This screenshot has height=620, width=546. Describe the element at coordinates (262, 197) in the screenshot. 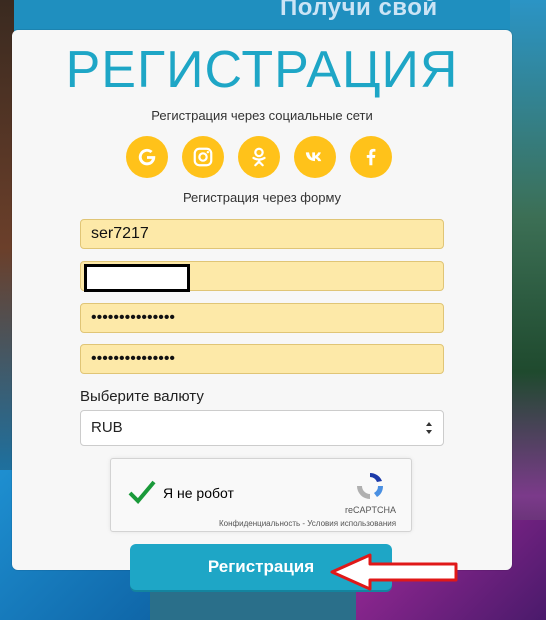

I see `form-caption: Регистрация через форму` at that location.